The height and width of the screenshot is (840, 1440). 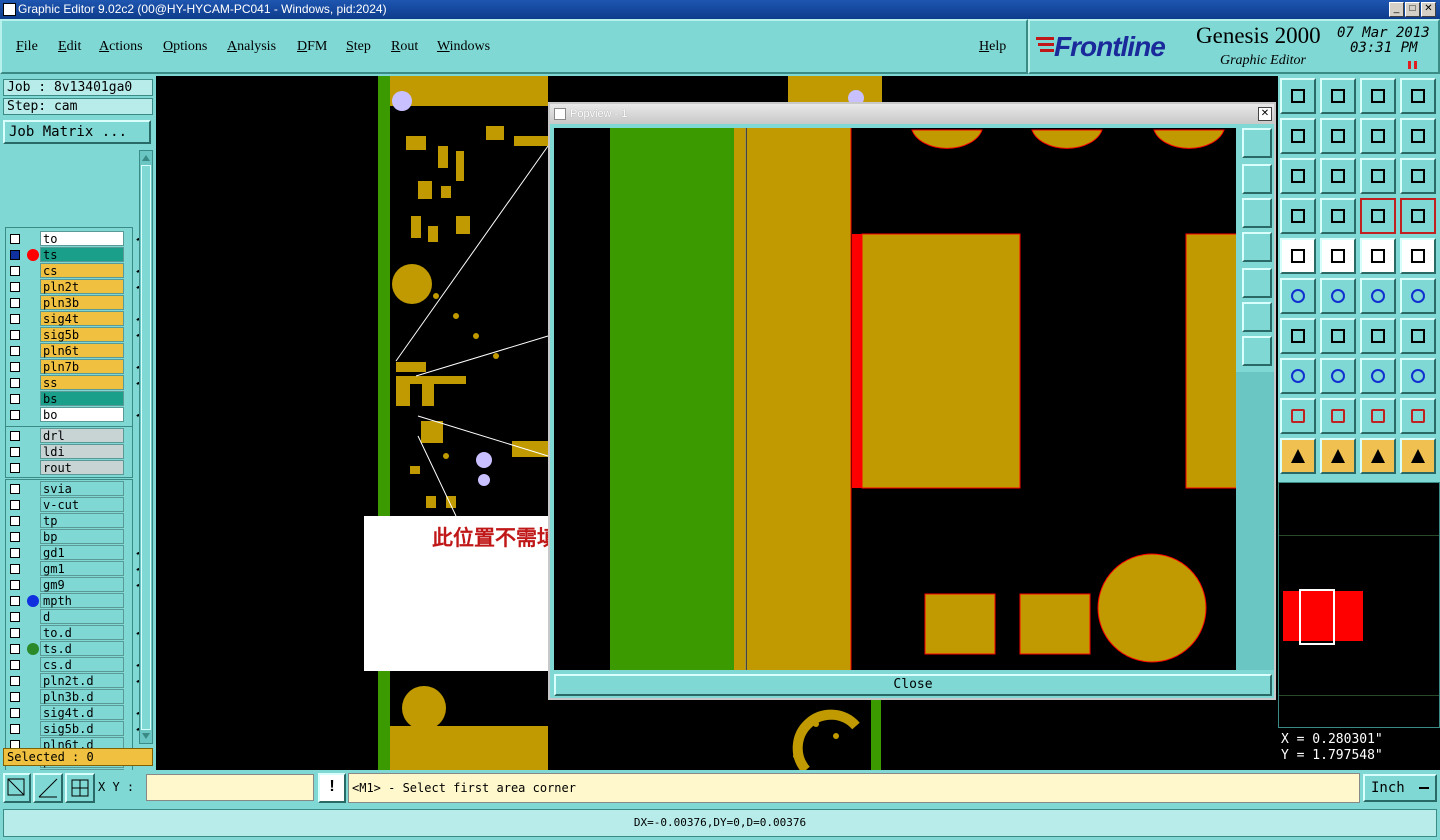 I want to click on layer-name: mpth, so click(x=82, y=600).